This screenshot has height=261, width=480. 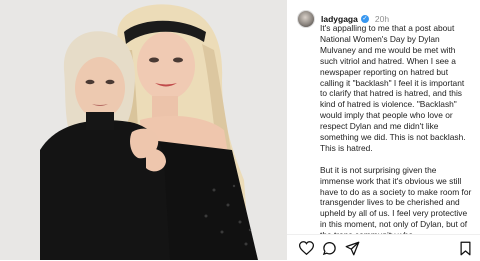 I want to click on heart-icon, so click(x=306, y=248).